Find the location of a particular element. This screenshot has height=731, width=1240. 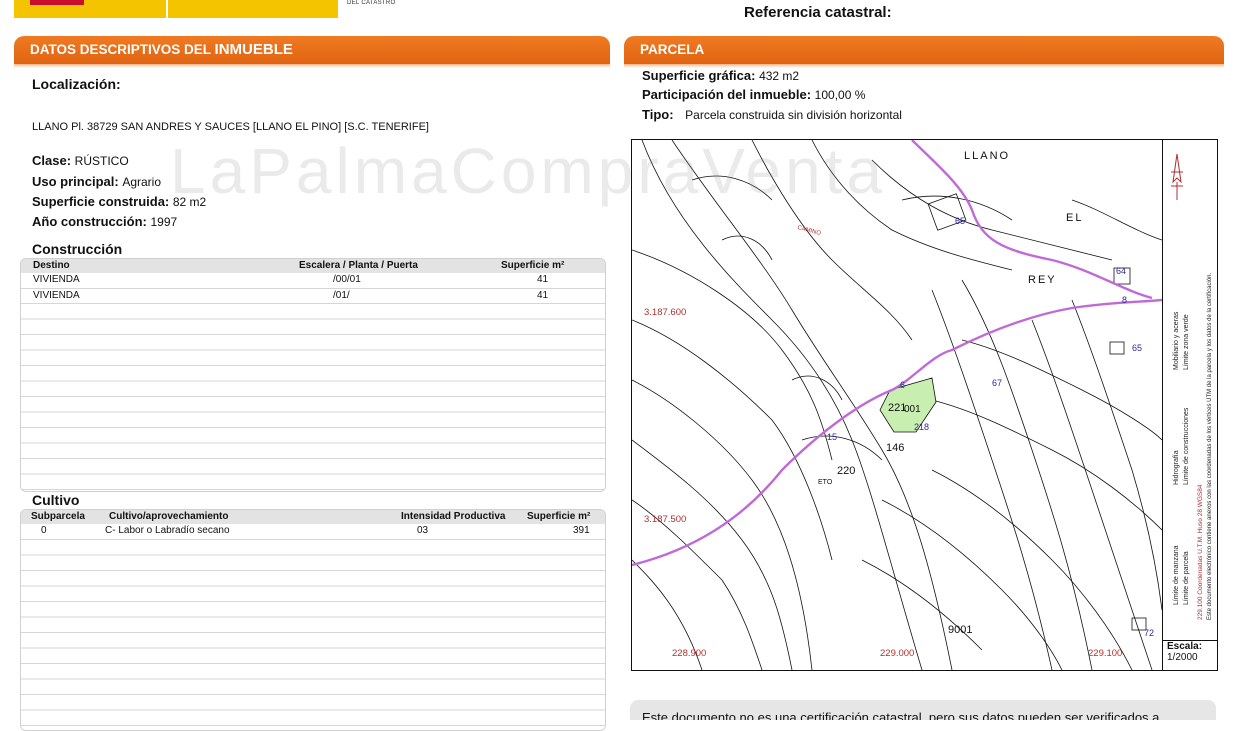

parcel-label: 8 is located at coordinates (1124, 300).